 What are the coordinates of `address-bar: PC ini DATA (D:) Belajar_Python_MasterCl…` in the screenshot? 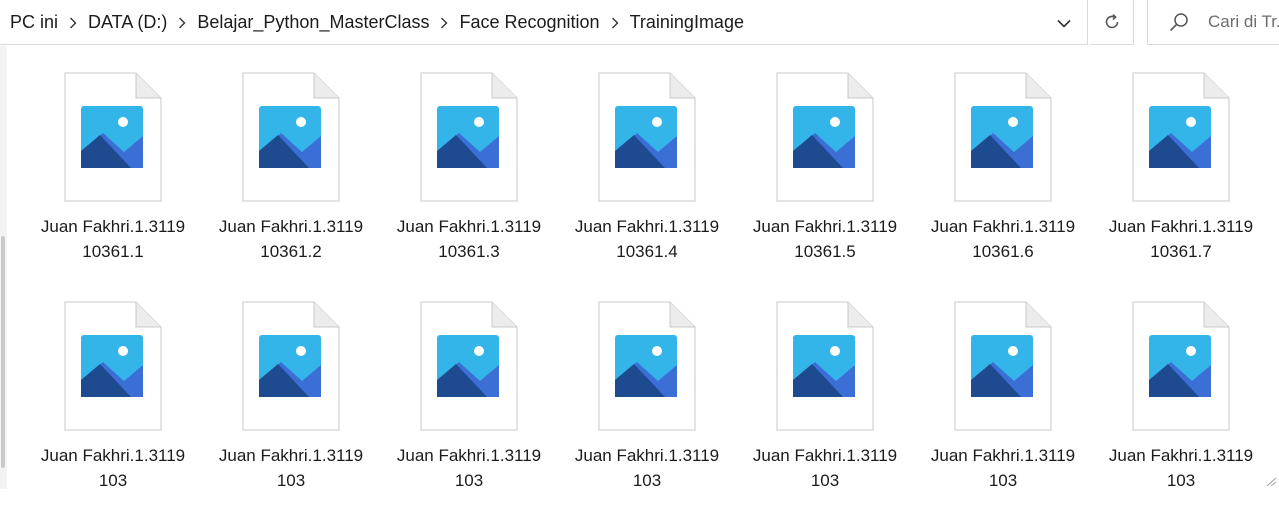 It's located at (544, 22).